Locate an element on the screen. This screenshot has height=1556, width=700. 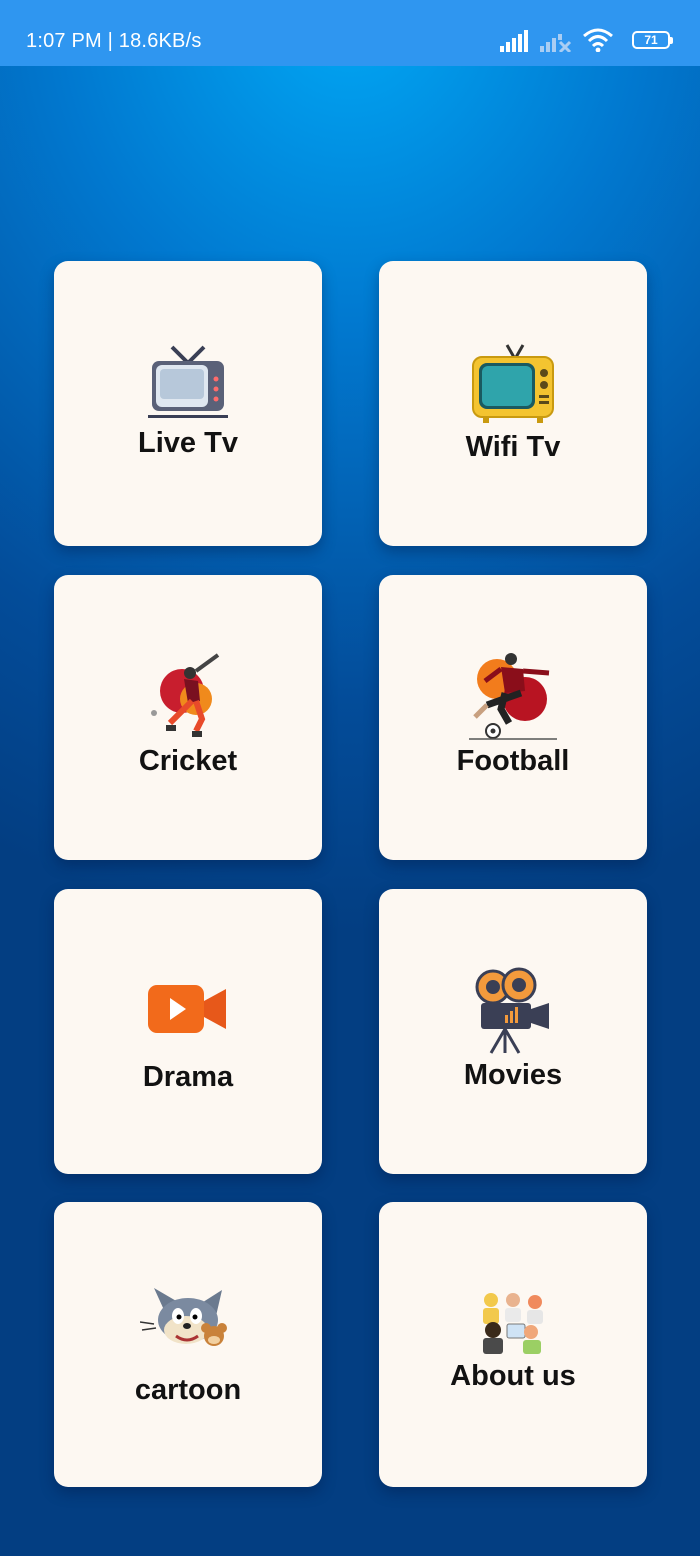
menu-card-label: cartoon is located at coordinates (188, 1390).